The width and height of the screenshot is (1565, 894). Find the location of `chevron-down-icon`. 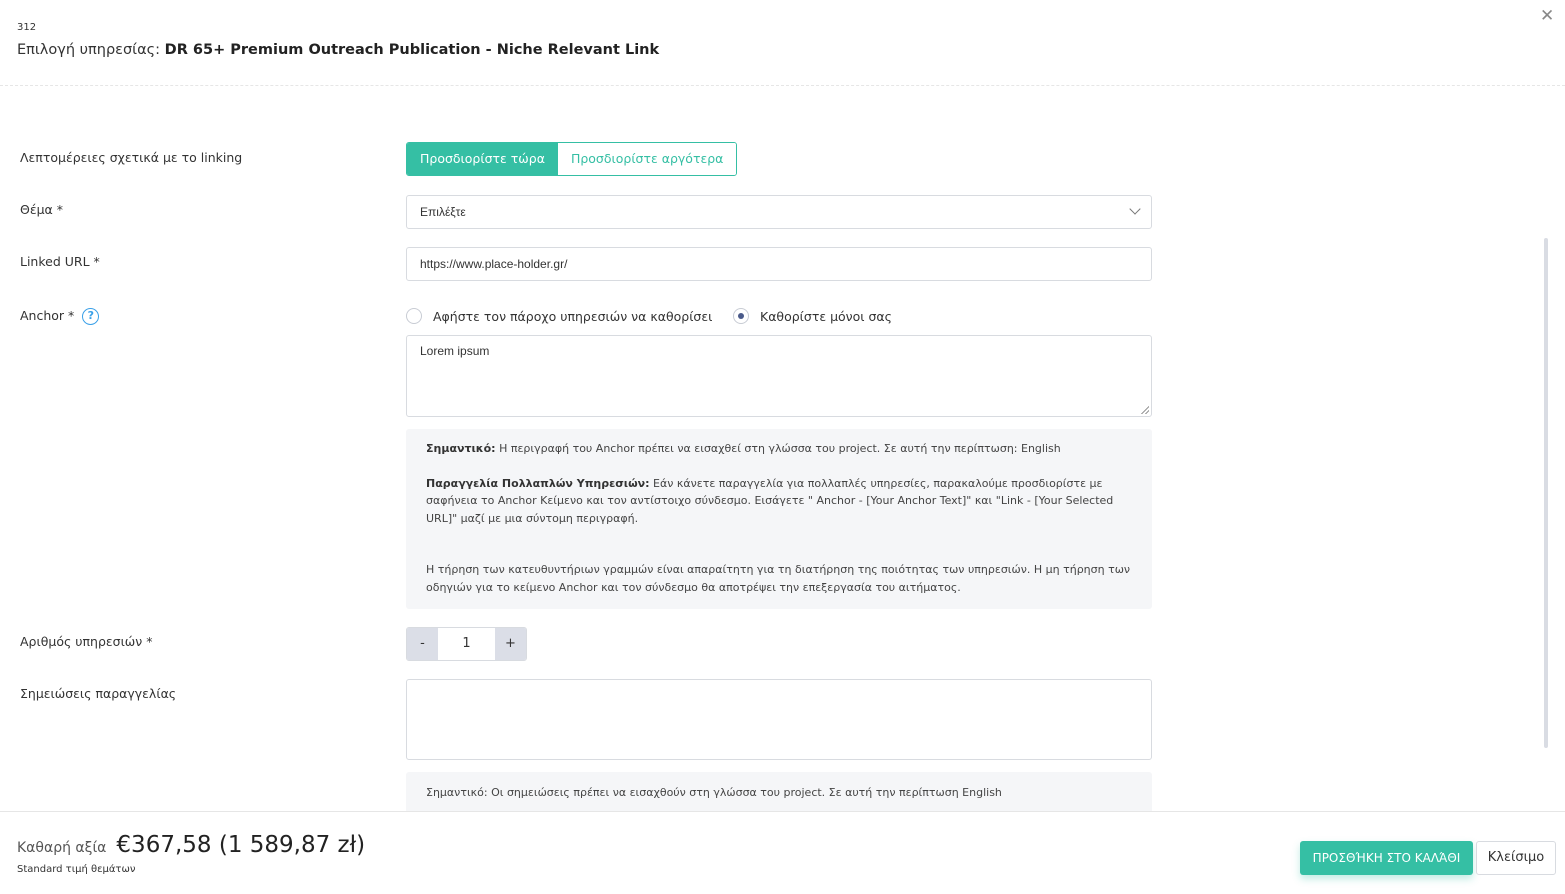

chevron-down-icon is located at coordinates (1135, 209).